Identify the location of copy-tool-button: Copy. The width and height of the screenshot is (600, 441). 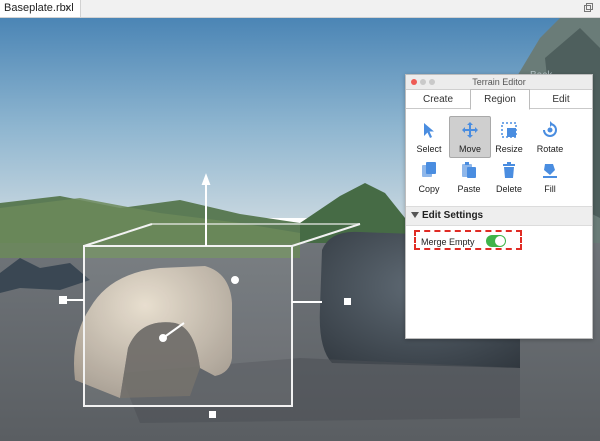
(429, 177).